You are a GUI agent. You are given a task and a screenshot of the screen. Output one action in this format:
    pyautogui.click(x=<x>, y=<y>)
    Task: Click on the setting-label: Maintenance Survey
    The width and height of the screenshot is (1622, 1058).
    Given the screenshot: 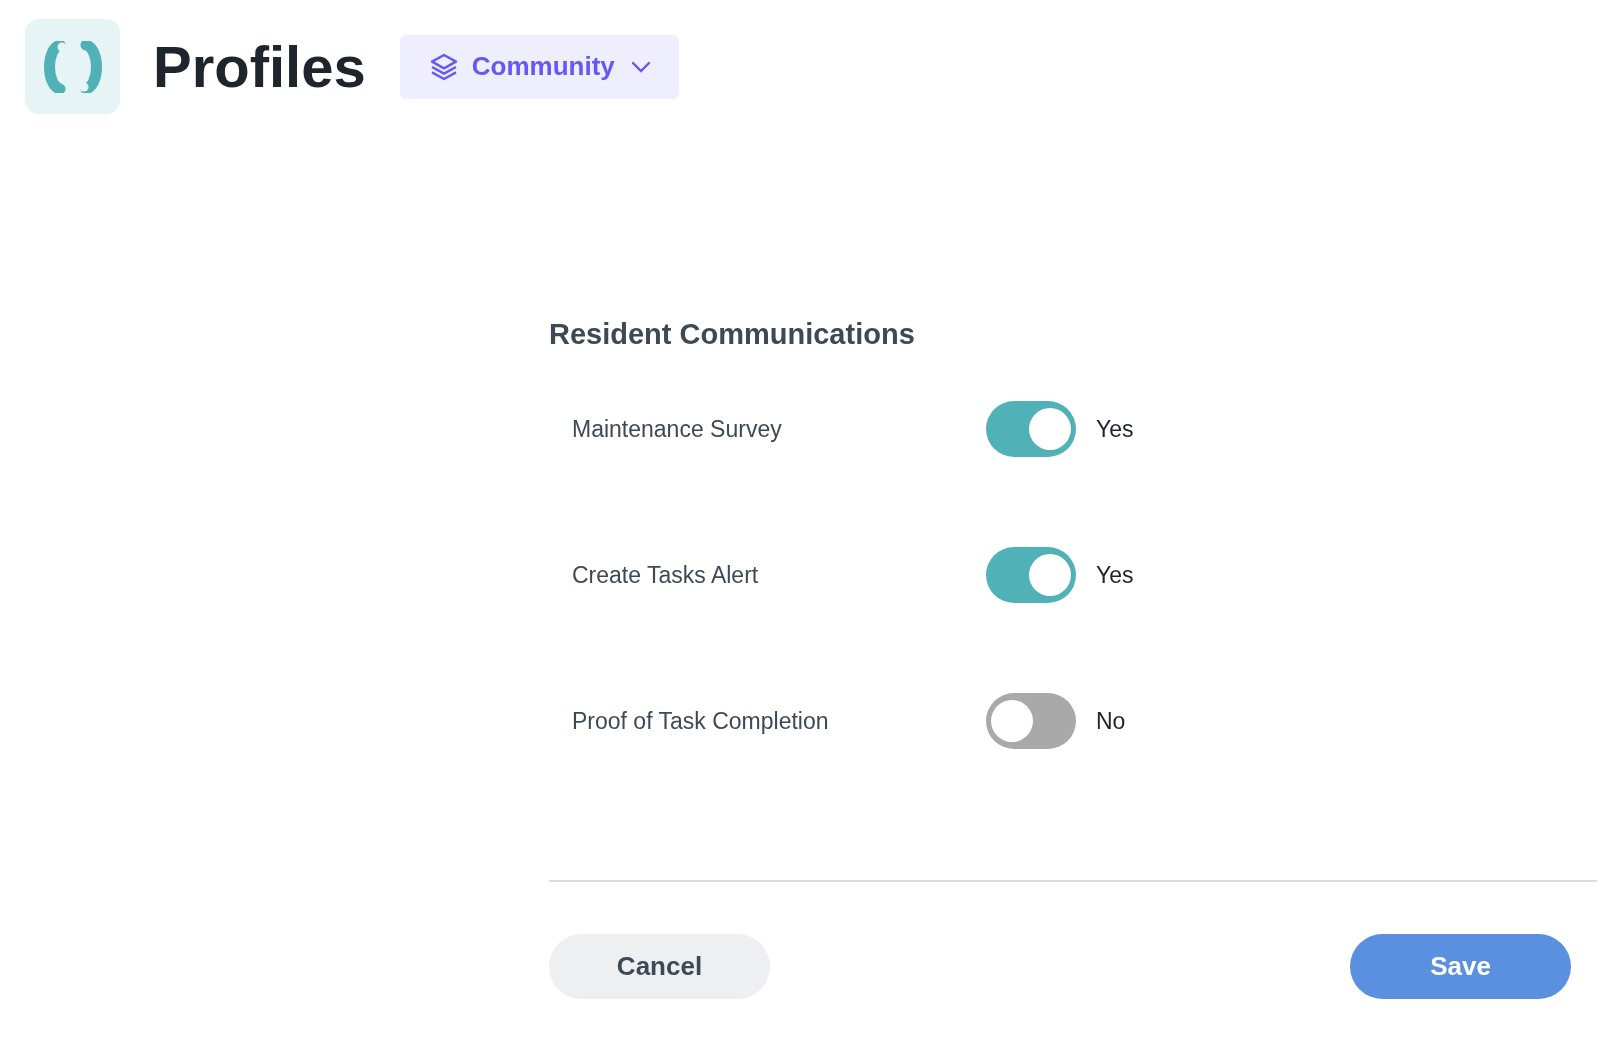 What is the action you would take?
    pyautogui.click(x=677, y=429)
    